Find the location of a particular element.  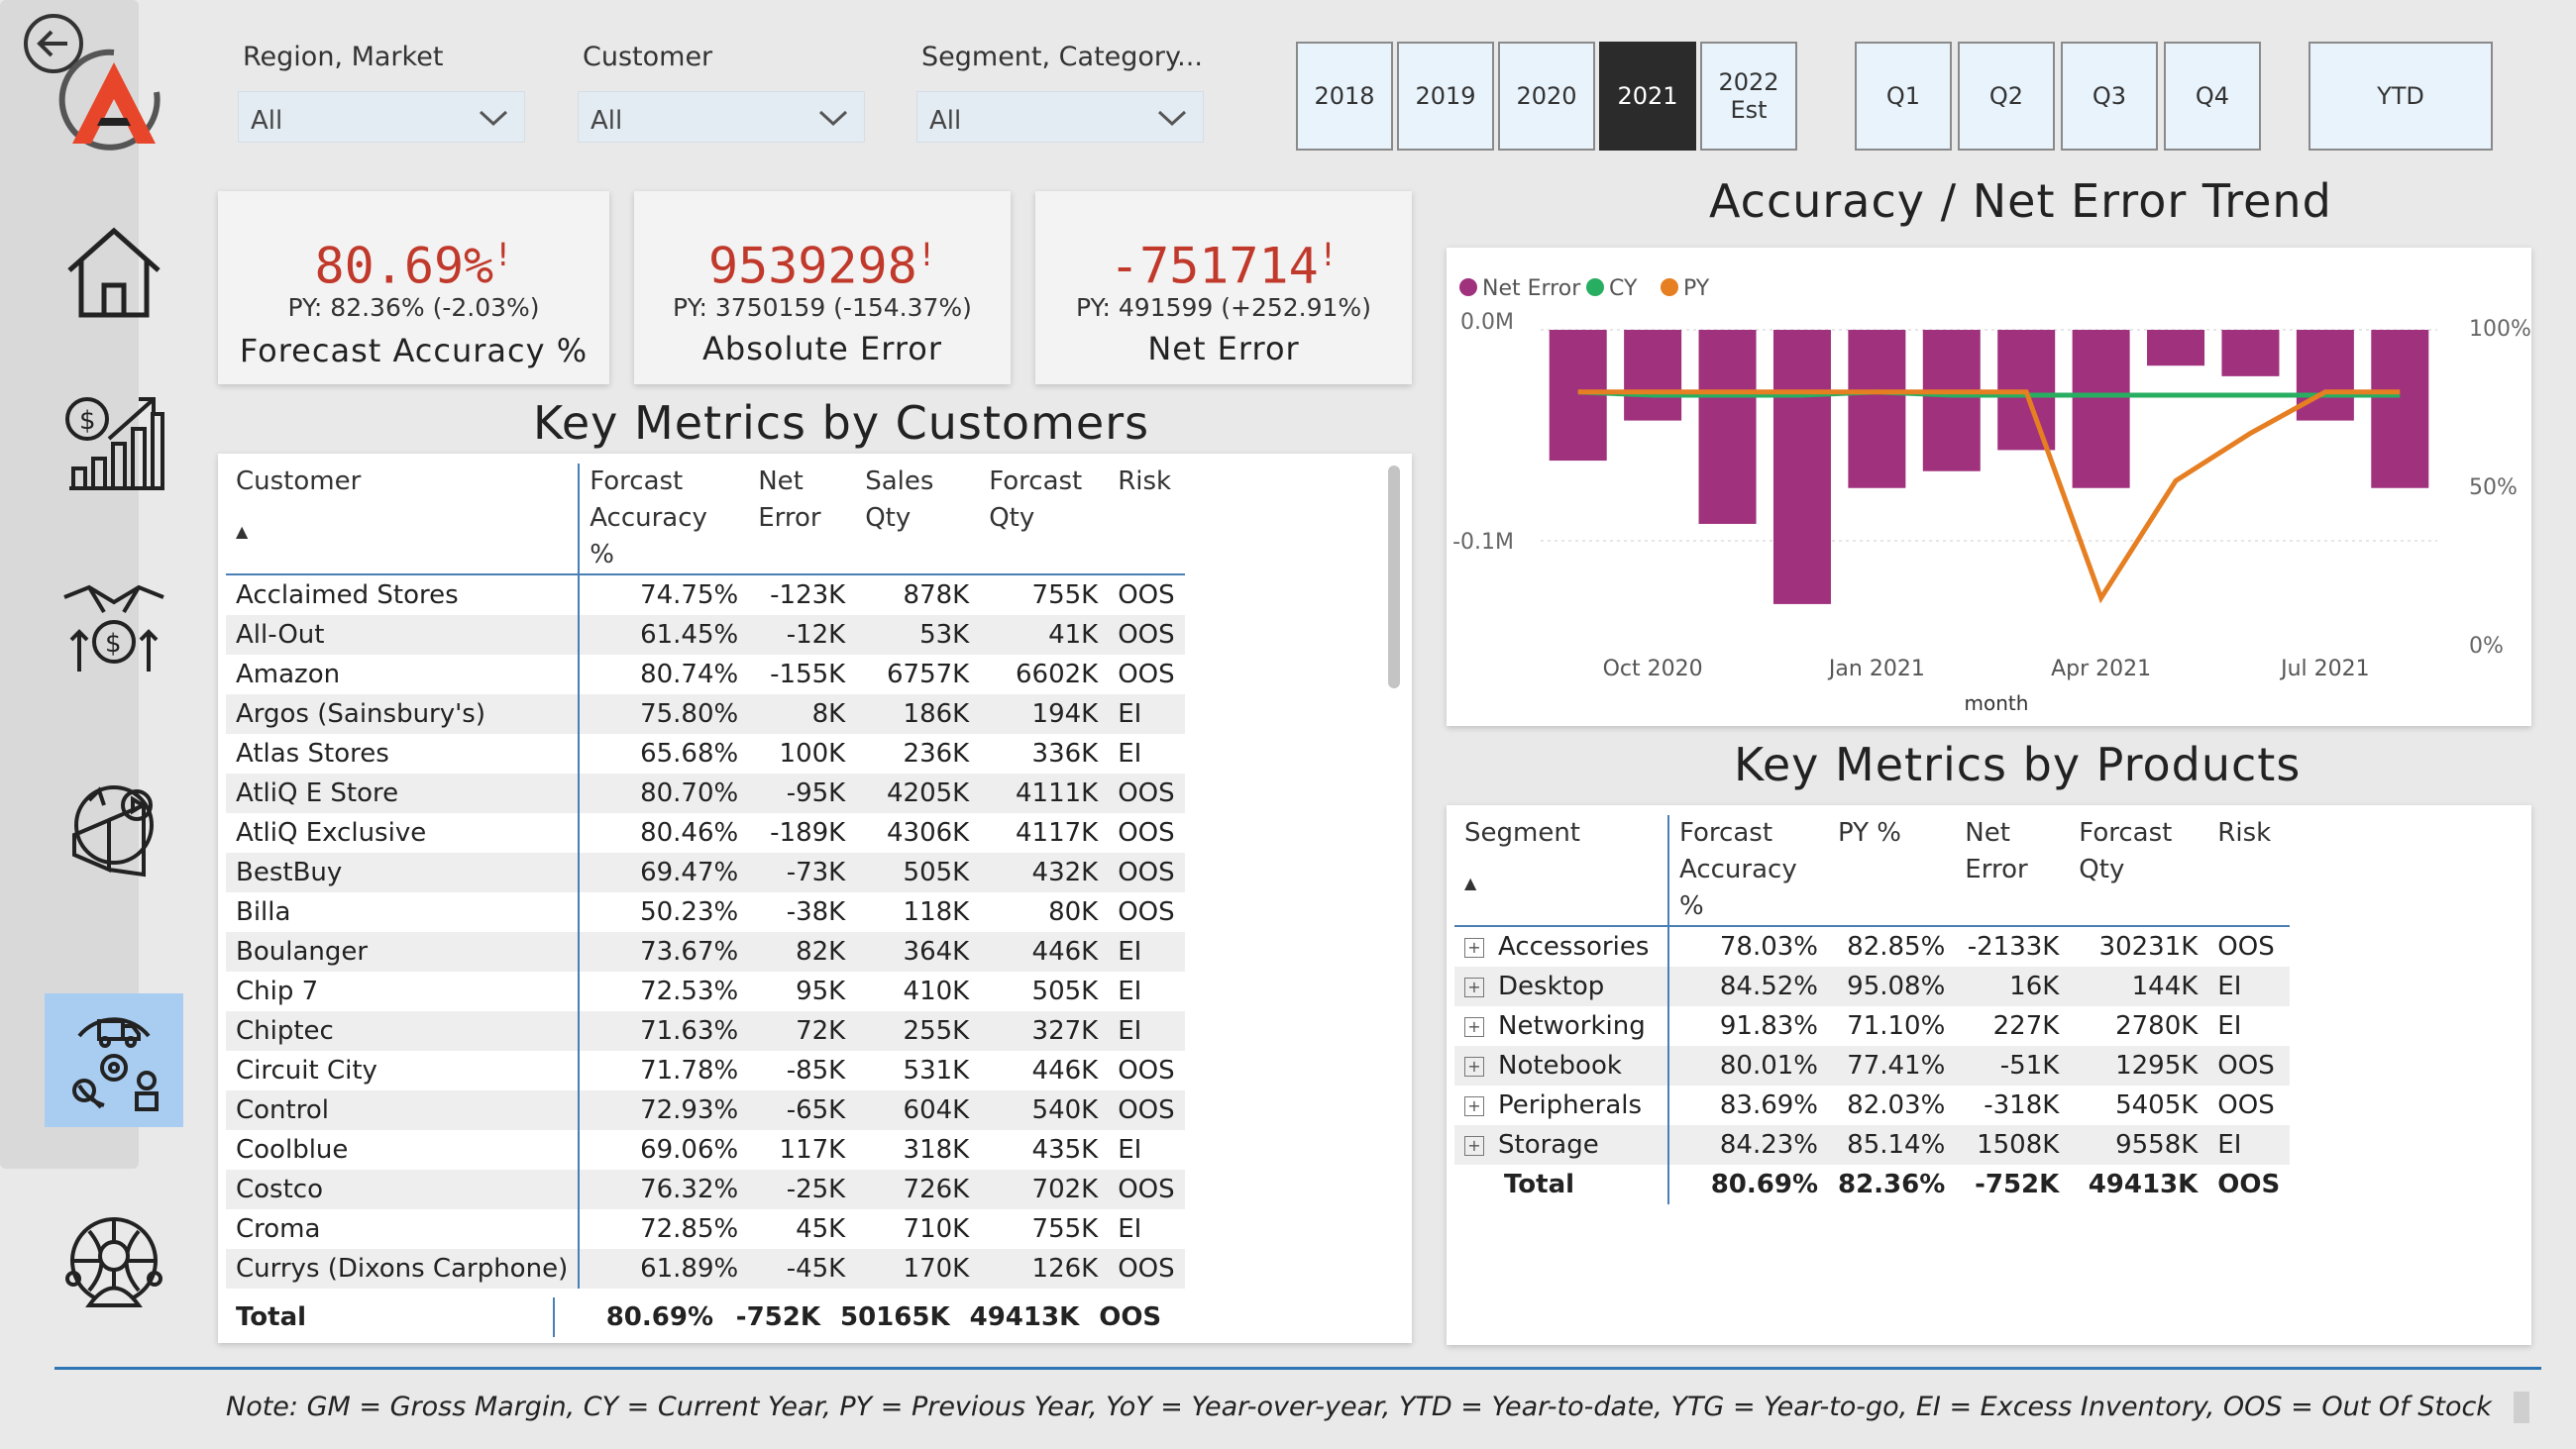

nav-sales: $ is located at coordinates (114, 621).